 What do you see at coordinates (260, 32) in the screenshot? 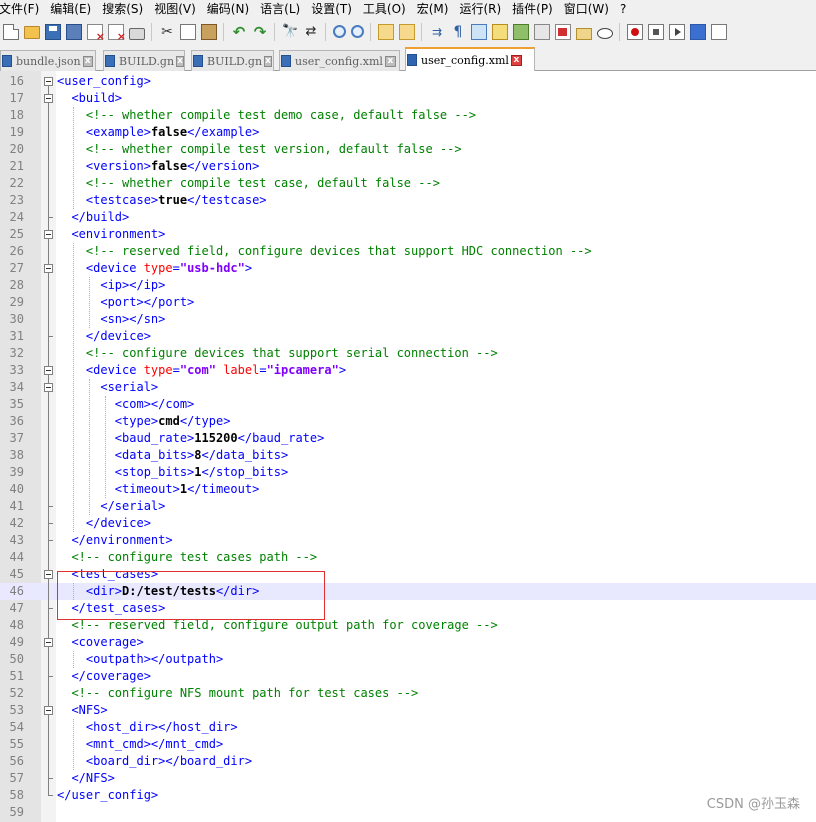
I see `redo-icon: ↷` at bounding box center [260, 32].